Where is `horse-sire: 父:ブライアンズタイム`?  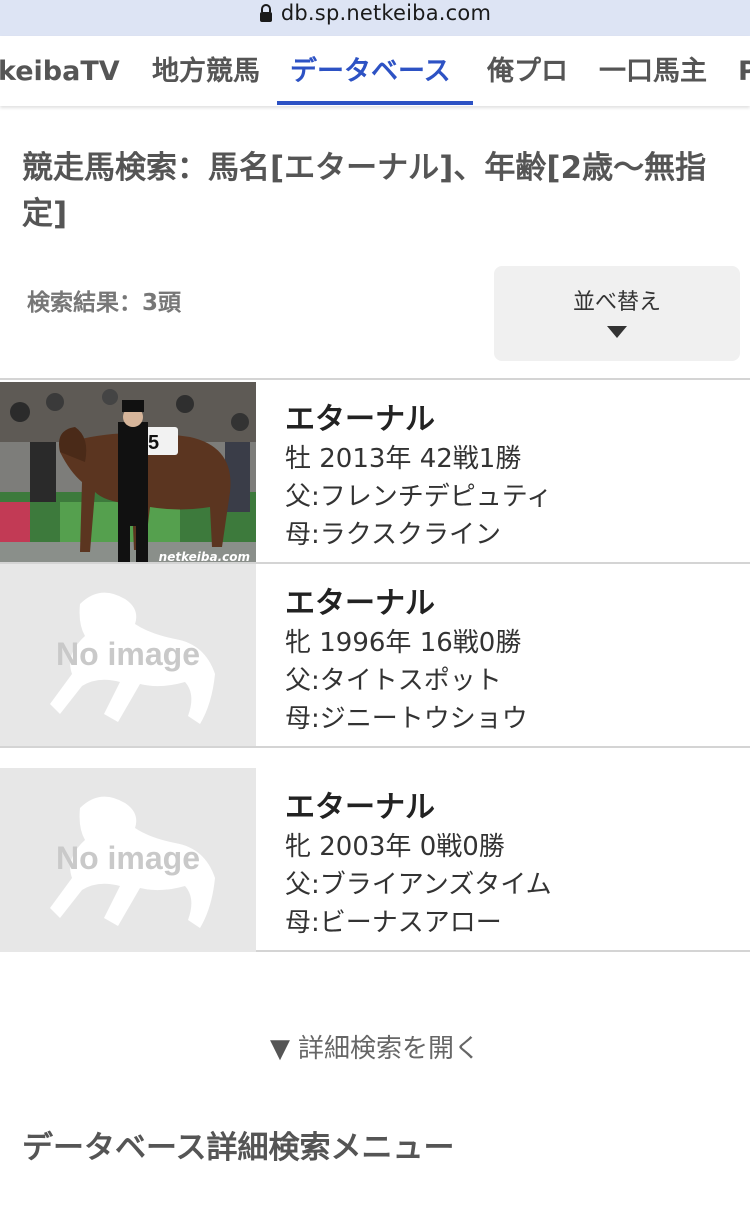
horse-sire: 父:ブライアンズタイム is located at coordinates (418, 885).